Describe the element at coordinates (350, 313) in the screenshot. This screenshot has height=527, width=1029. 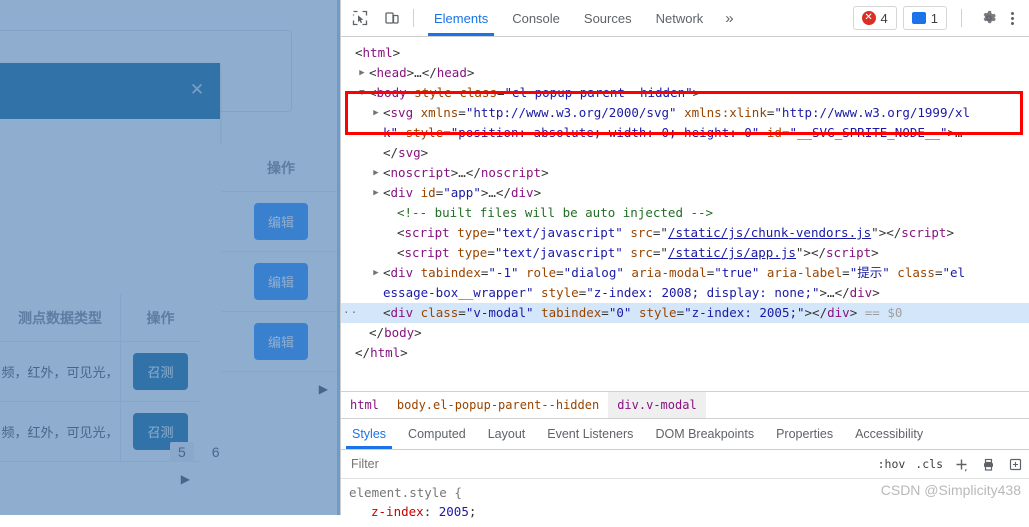
I see `dom-node-marker: ··` at that location.